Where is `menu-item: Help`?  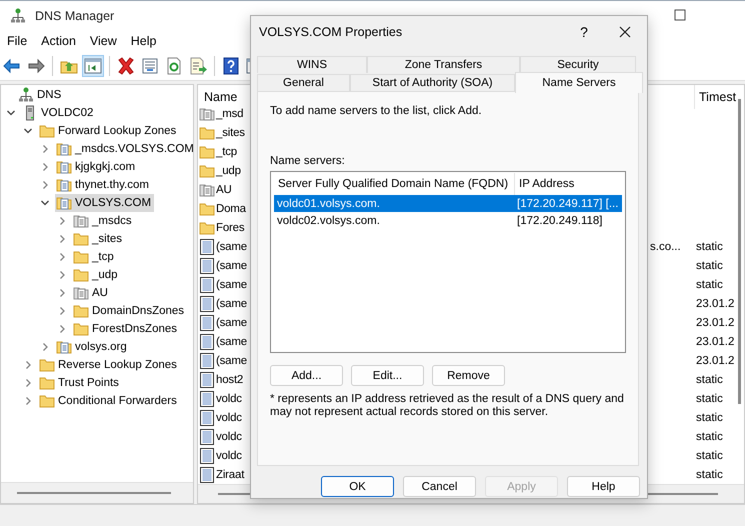 menu-item: Help is located at coordinates (144, 41).